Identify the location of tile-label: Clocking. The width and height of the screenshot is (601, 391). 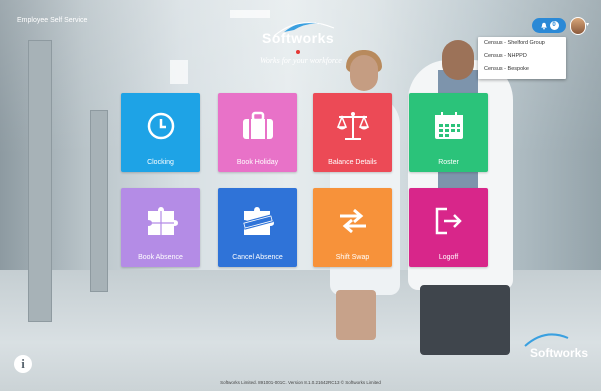
(160, 162).